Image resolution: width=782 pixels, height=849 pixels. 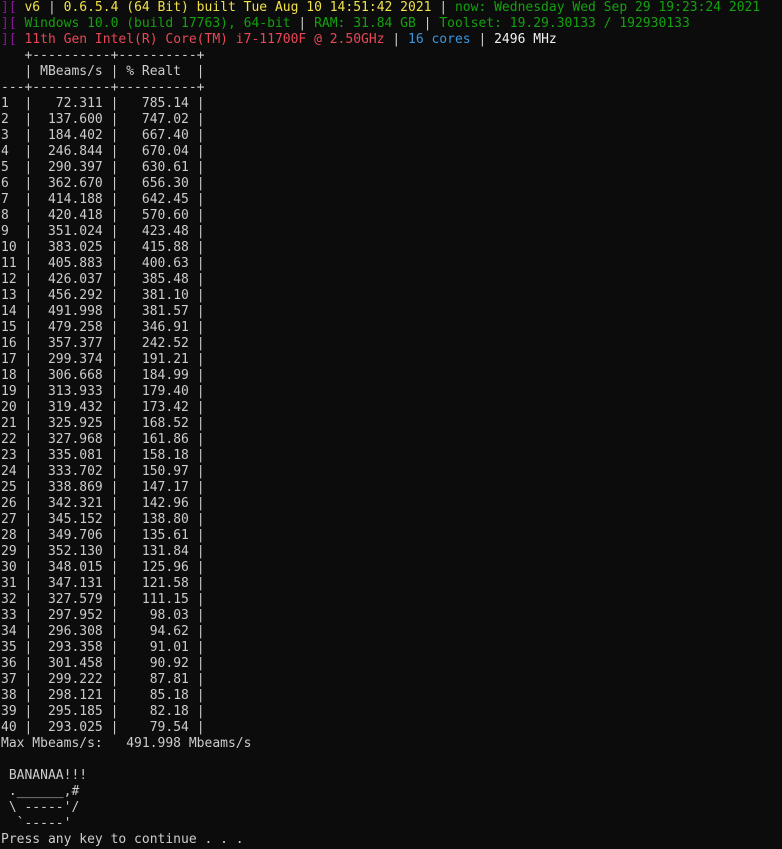 What do you see at coordinates (9, 279) in the screenshot?
I see `row-index: 12` at bounding box center [9, 279].